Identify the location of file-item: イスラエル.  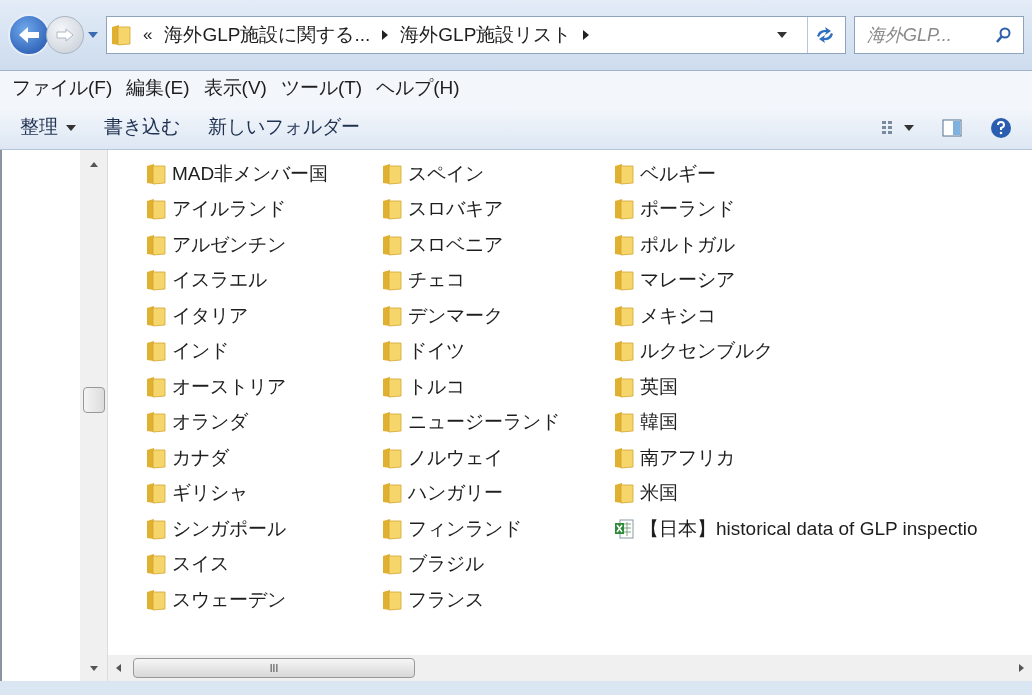
(264, 280).